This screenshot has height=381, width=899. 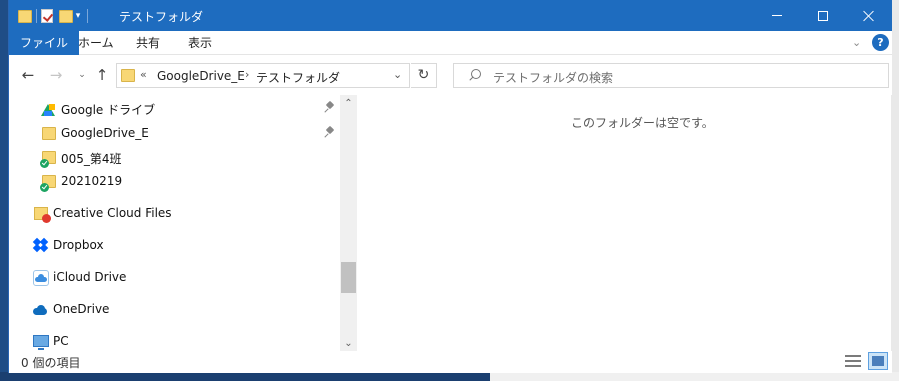 What do you see at coordinates (102, 75) in the screenshot?
I see `up-arrow-icon: ↑` at bounding box center [102, 75].